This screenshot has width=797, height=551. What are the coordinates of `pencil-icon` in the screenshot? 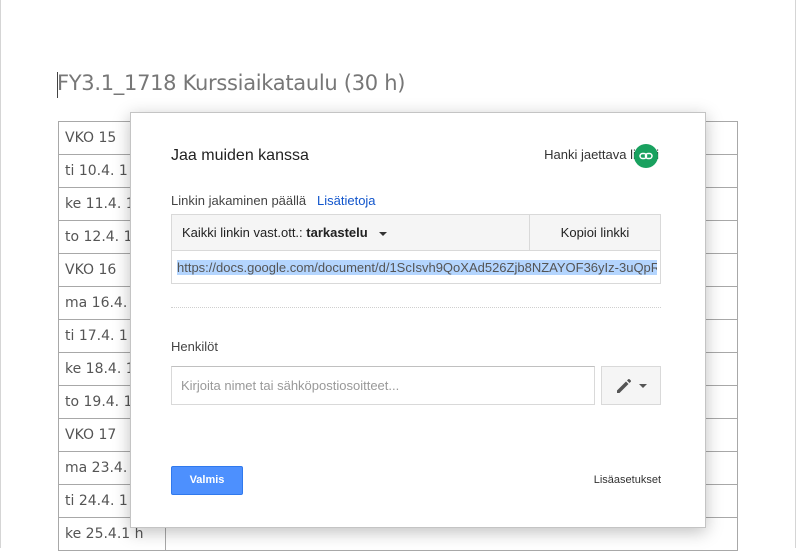 It's located at (624, 385).